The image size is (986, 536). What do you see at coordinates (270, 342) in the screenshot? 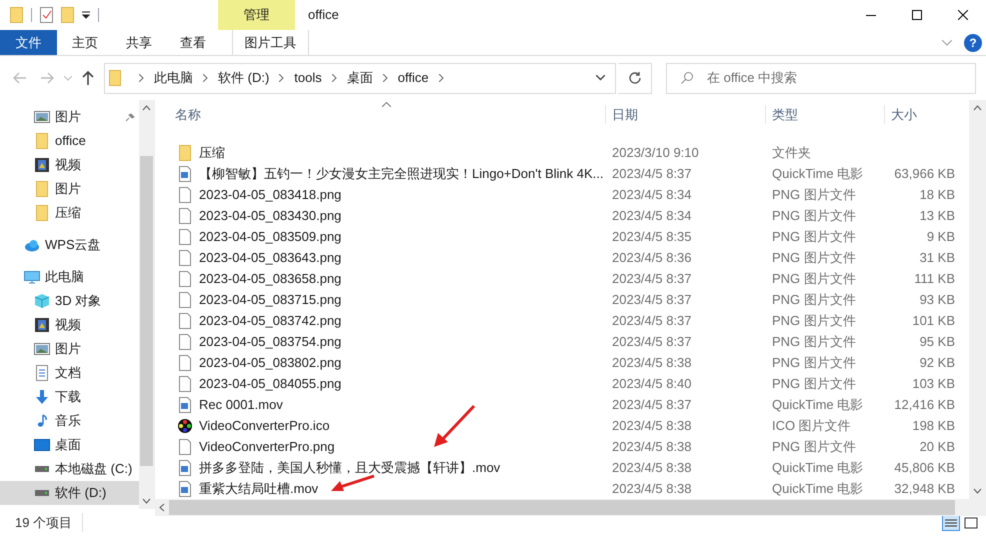
I see `file-name: 2023-04-05_083754.png` at bounding box center [270, 342].